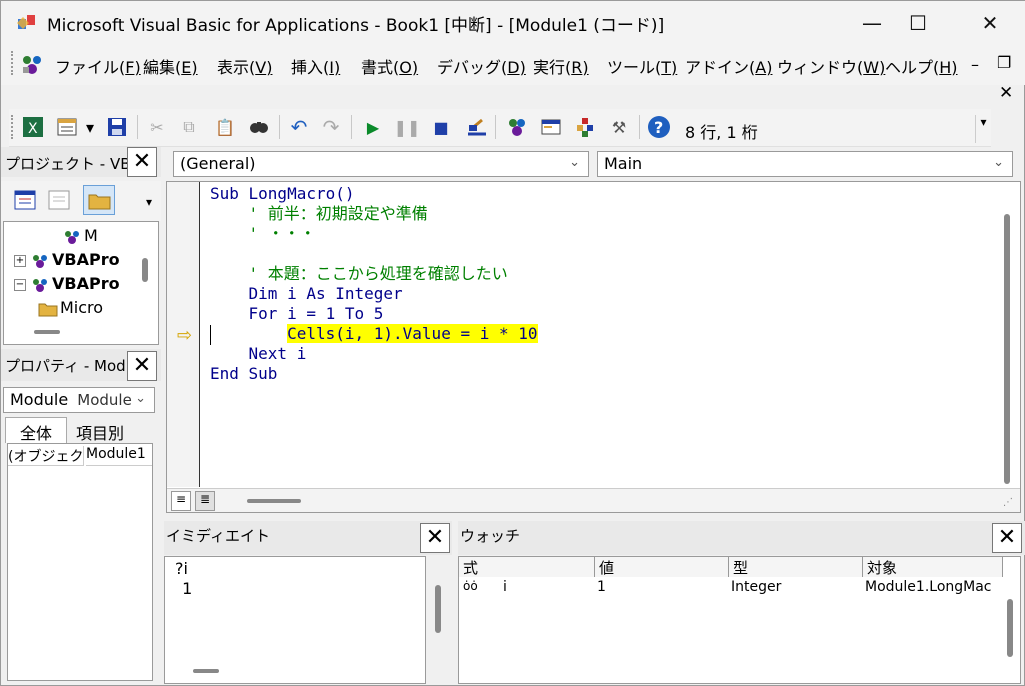 This screenshot has height=686, width=1025. I want to click on procedure-view-button: ≡, so click(181, 501).